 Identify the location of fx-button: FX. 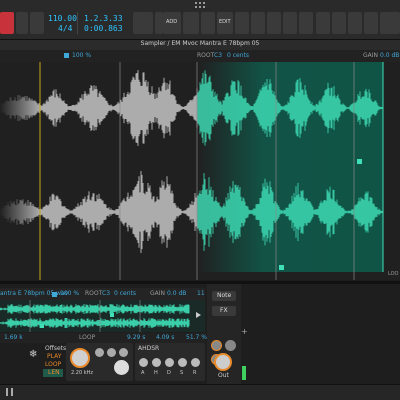
(224, 311).